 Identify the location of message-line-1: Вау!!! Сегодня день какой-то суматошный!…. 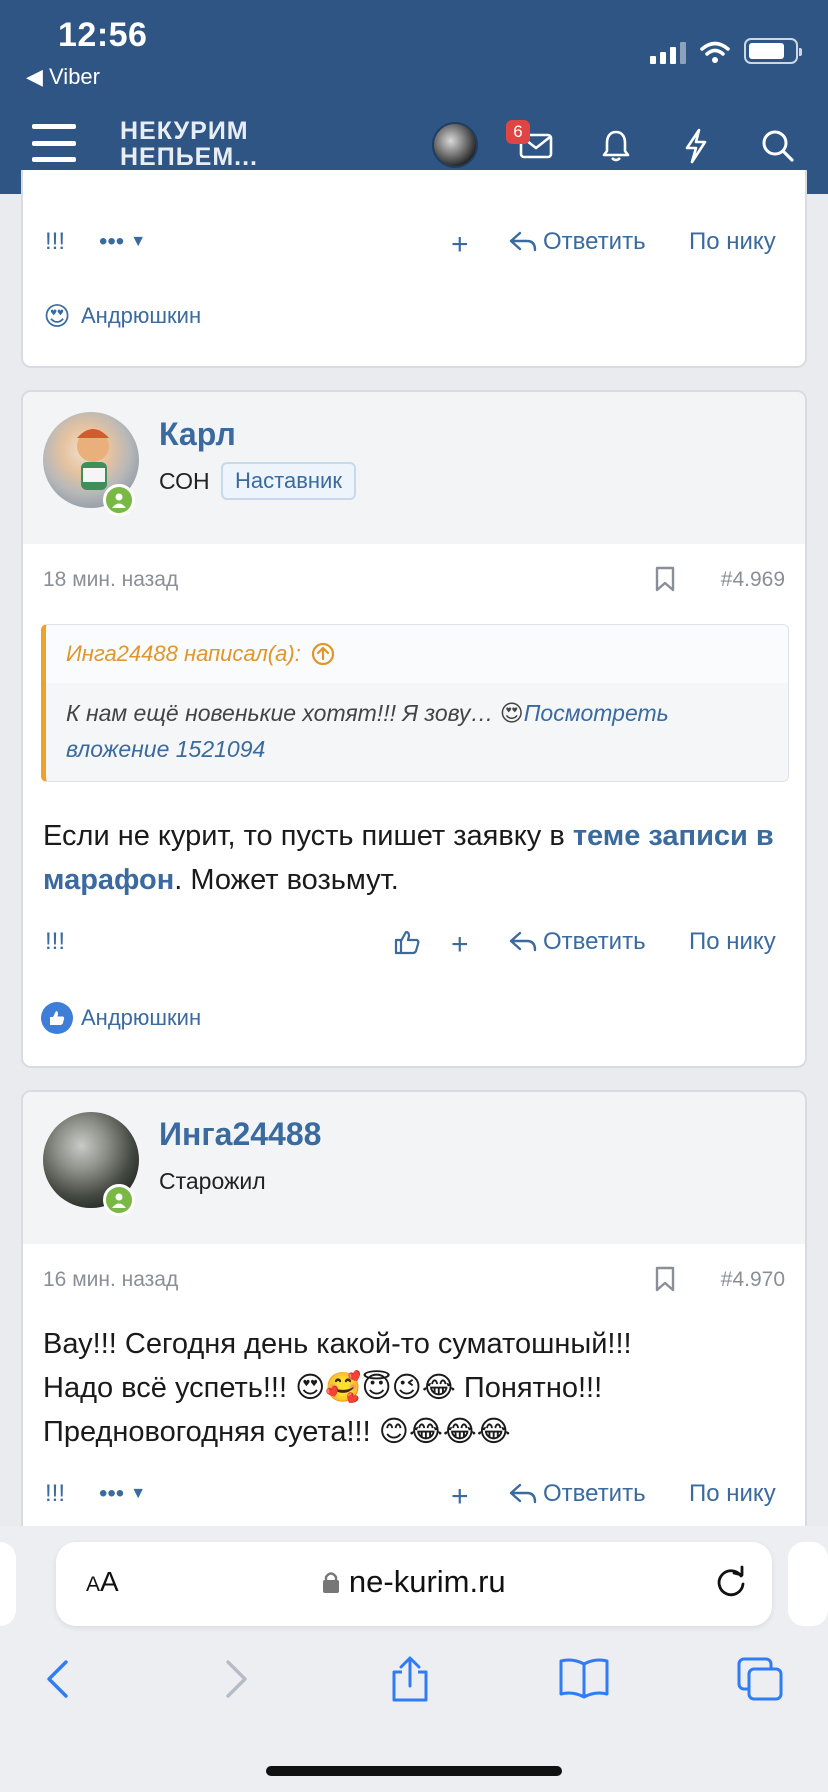
(337, 1344).